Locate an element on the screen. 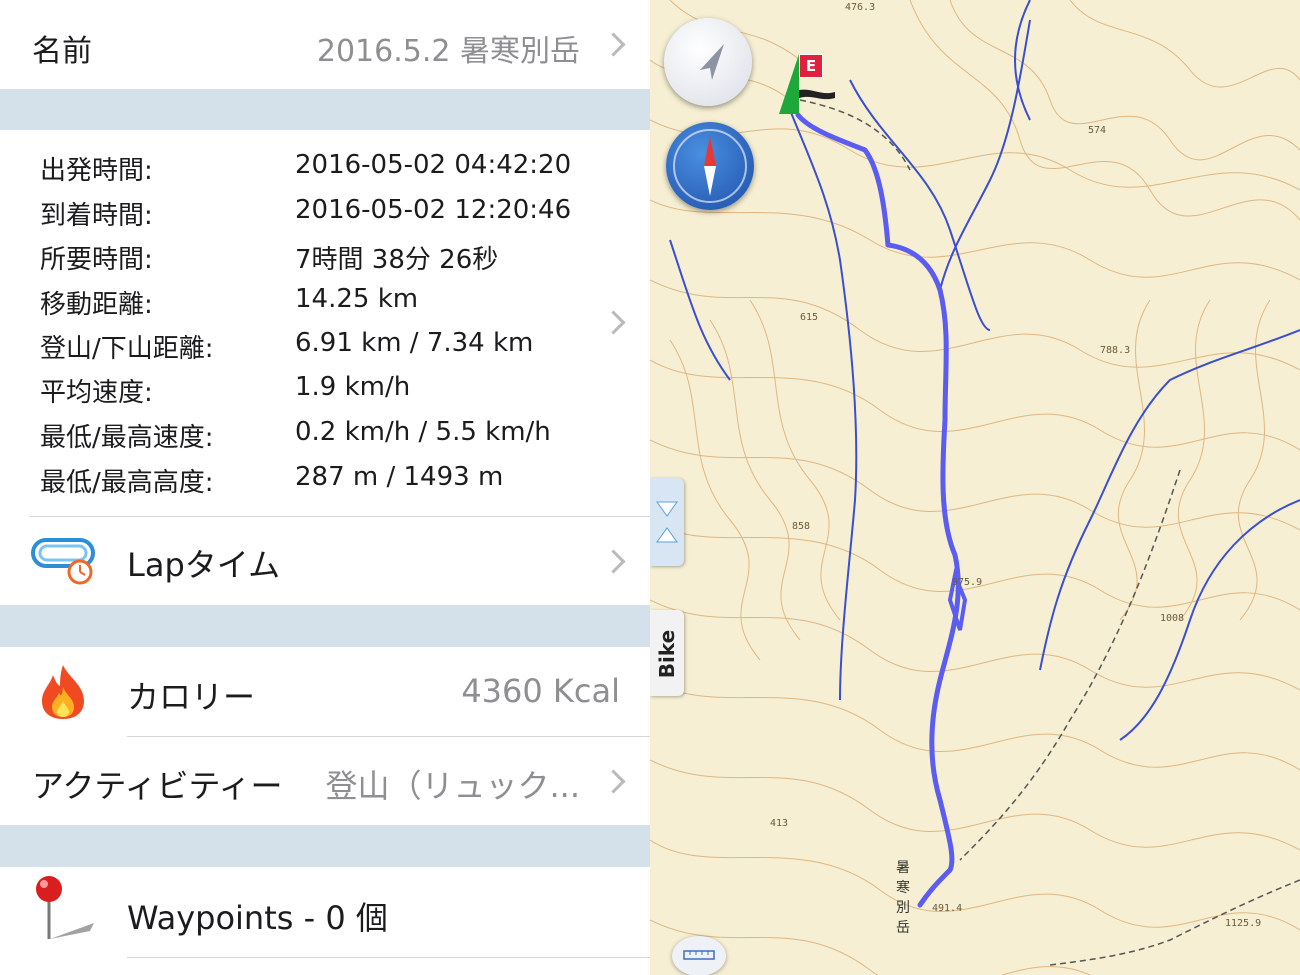 The height and width of the screenshot is (975, 1300). waypoints-row: Waypoints - 0 個 is located at coordinates (325, 912).